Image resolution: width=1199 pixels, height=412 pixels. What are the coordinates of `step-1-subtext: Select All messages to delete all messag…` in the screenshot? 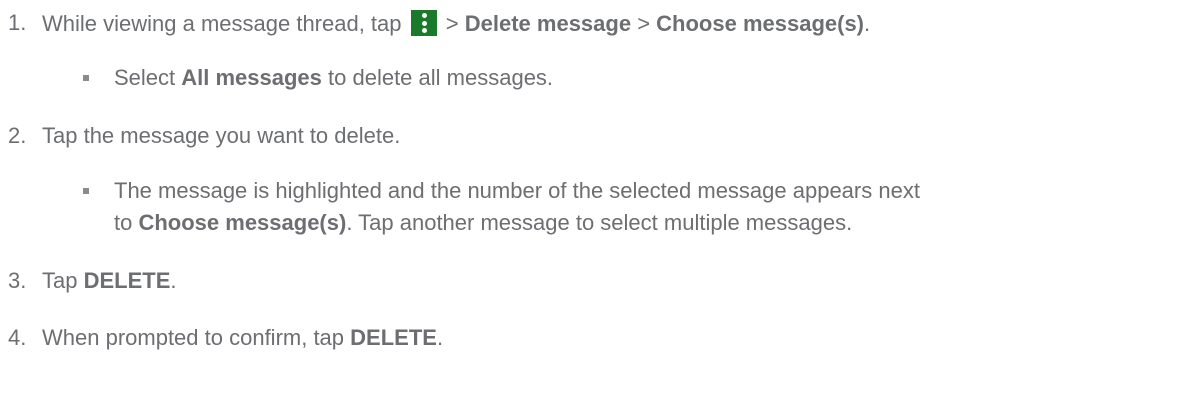 It's located at (333, 78).